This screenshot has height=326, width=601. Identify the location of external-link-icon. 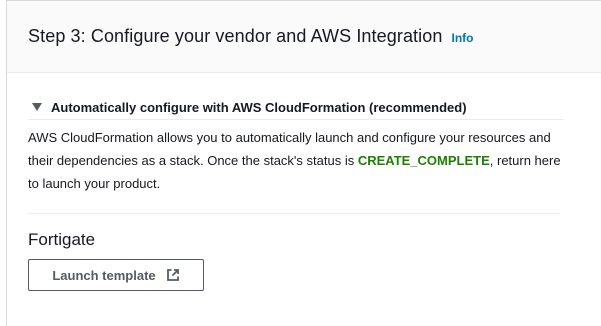
(172, 275).